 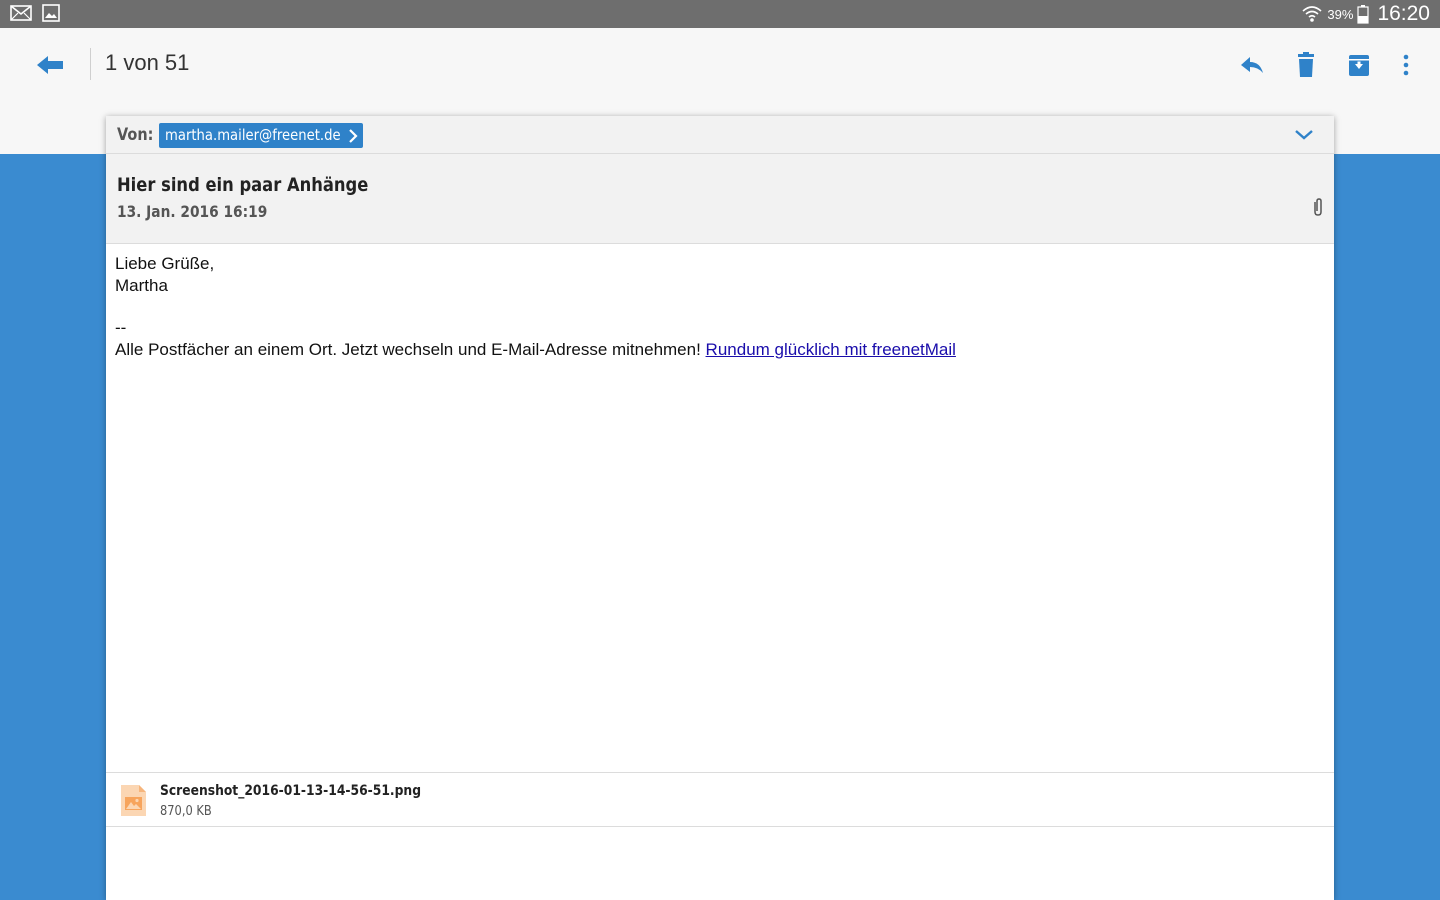 What do you see at coordinates (38, 14) in the screenshot?
I see `notification-icons` at bounding box center [38, 14].